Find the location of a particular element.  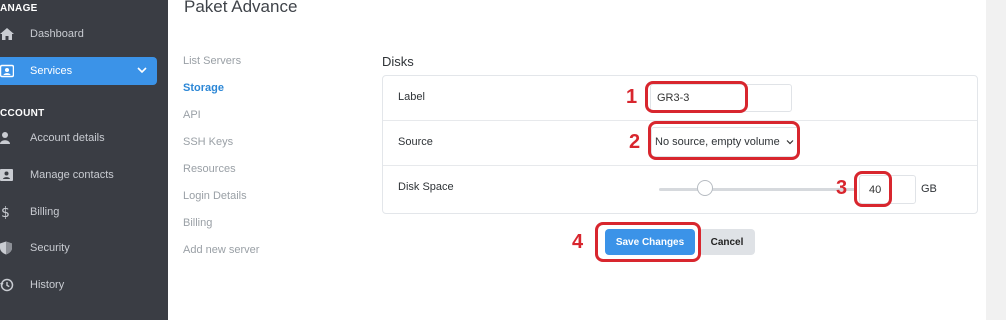

subnav-item-list-servers: List Servers is located at coordinates (221, 67).